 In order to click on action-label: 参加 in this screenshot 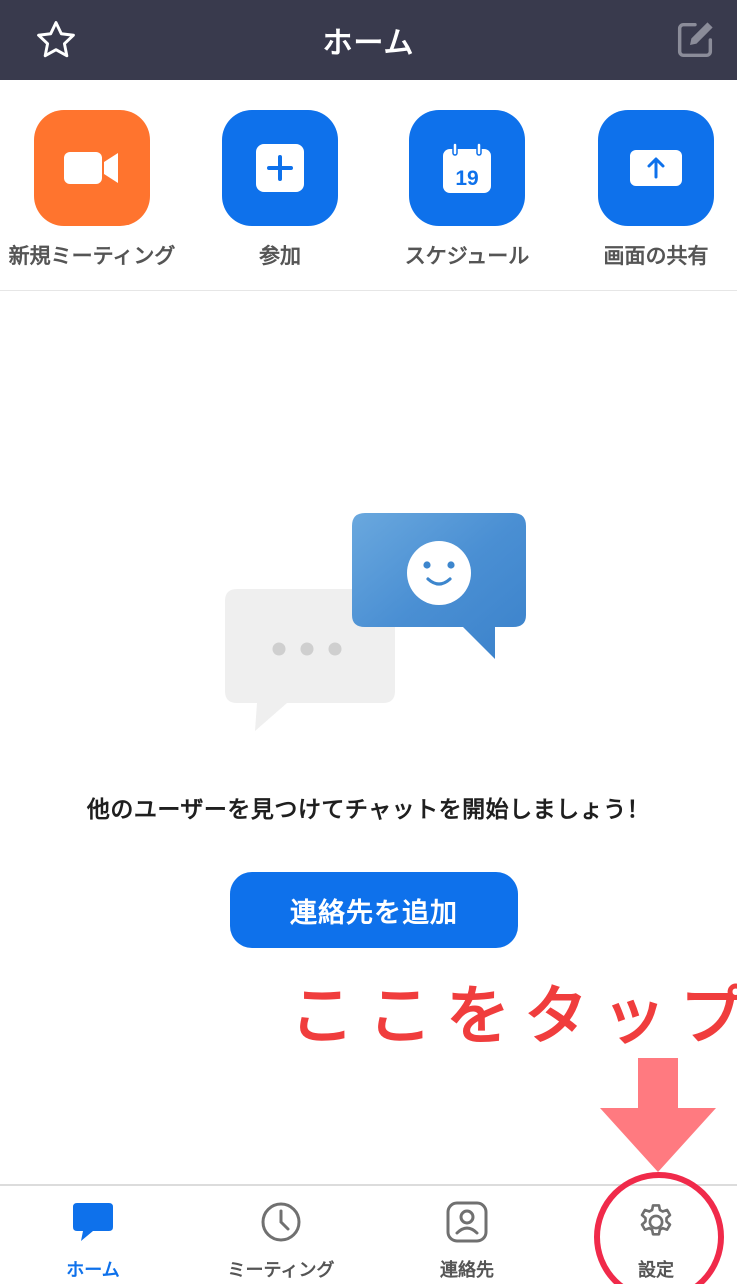, I will do `click(280, 256)`.